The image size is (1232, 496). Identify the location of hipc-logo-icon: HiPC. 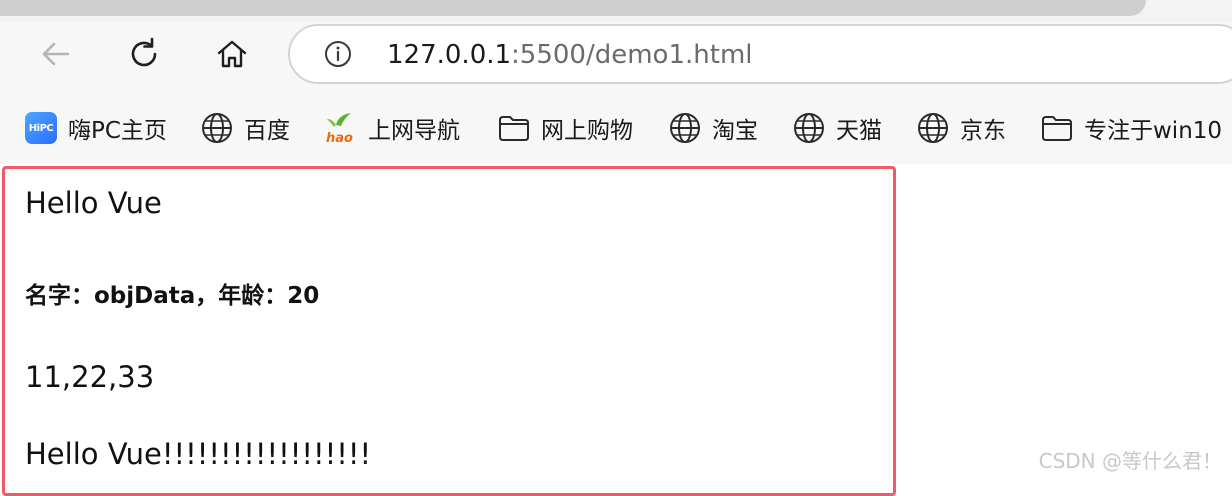
(41, 128).